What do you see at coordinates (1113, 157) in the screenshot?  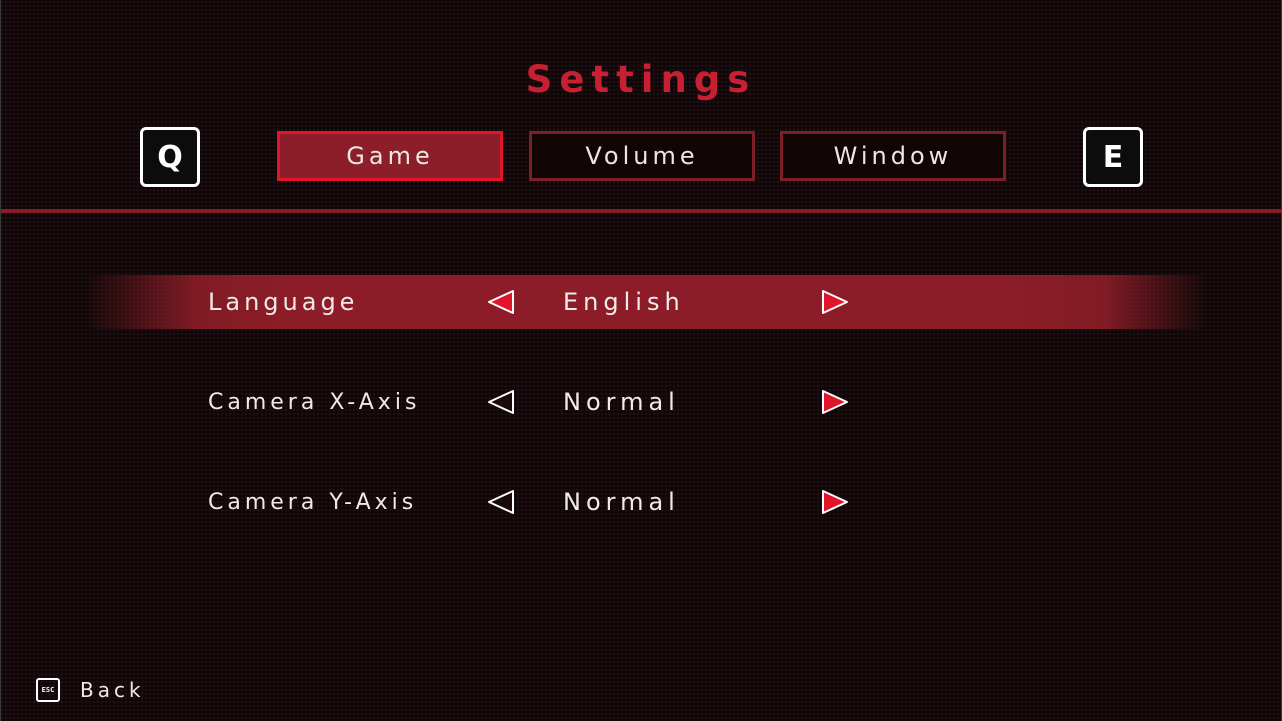 I see `next-tab-key-e: E` at bounding box center [1113, 157].